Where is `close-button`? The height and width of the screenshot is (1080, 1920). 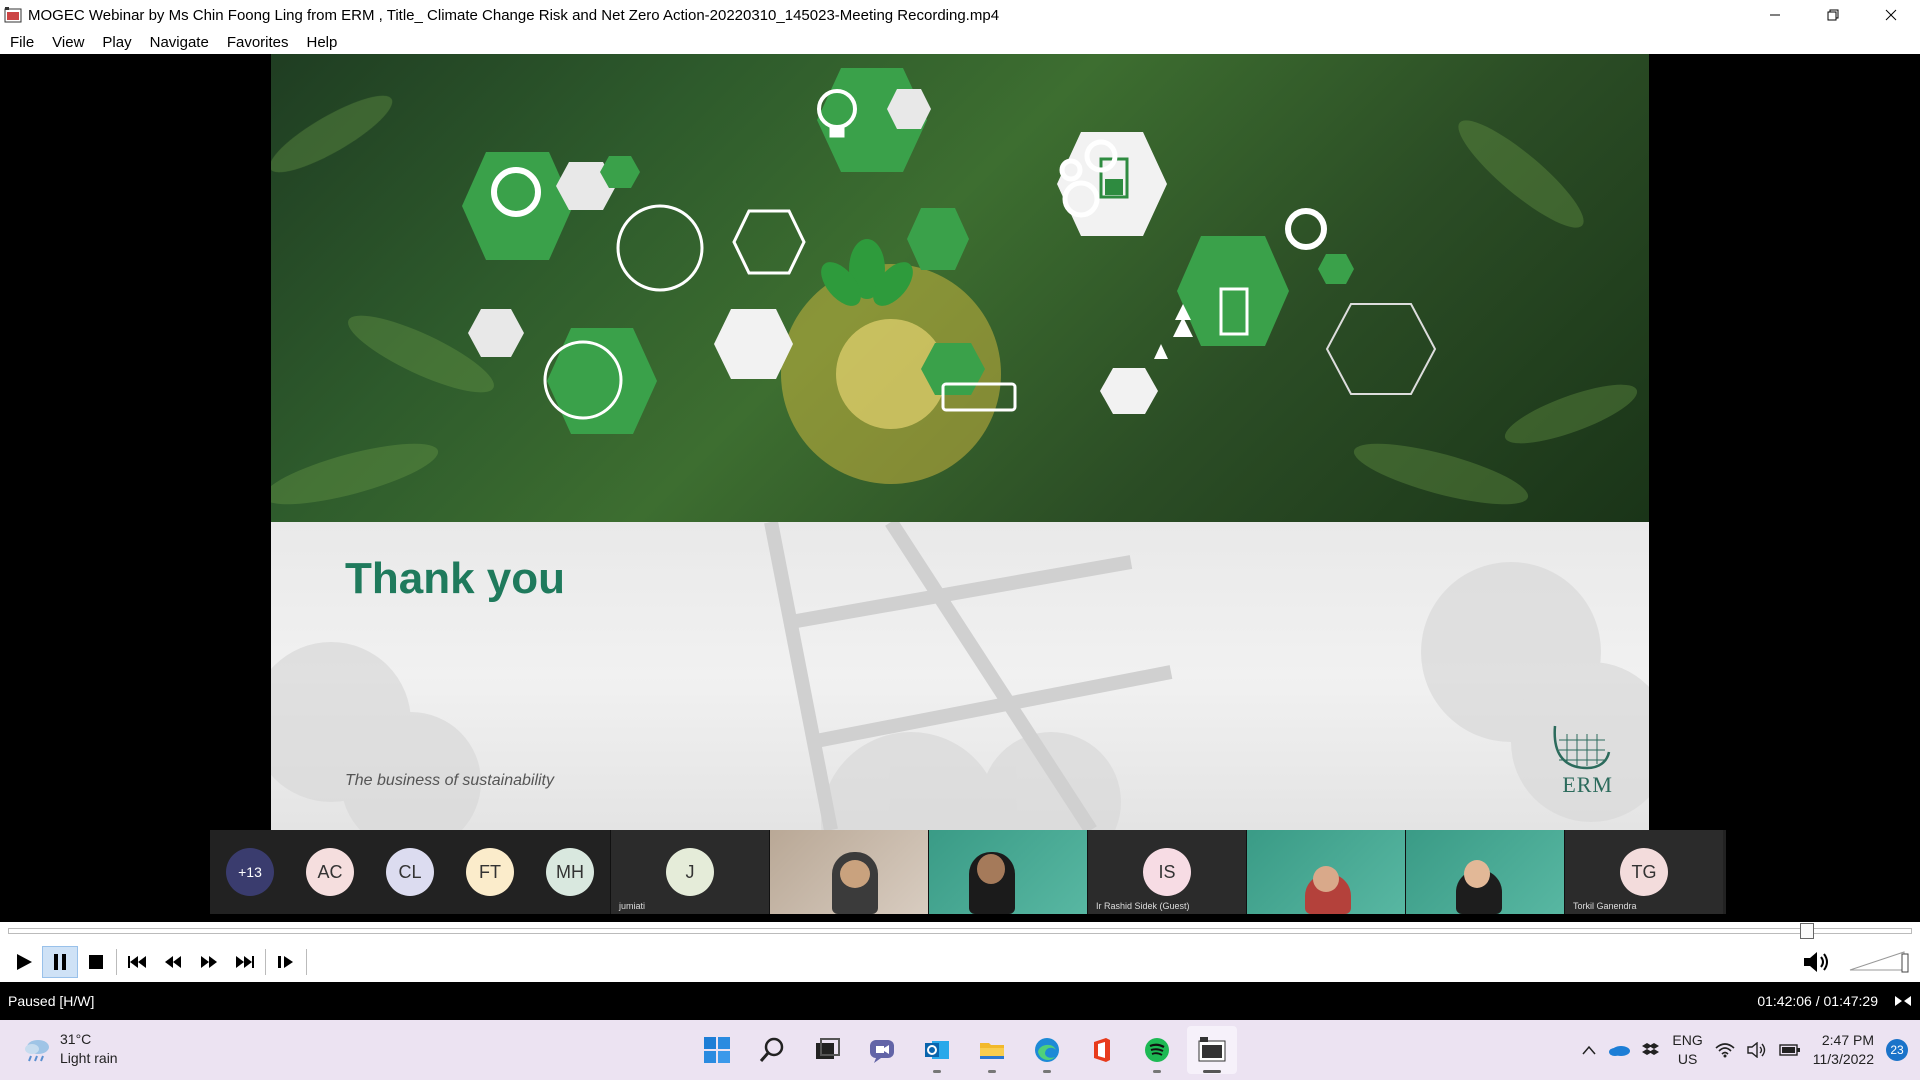 close-button is located at coordinates (1891, 15).